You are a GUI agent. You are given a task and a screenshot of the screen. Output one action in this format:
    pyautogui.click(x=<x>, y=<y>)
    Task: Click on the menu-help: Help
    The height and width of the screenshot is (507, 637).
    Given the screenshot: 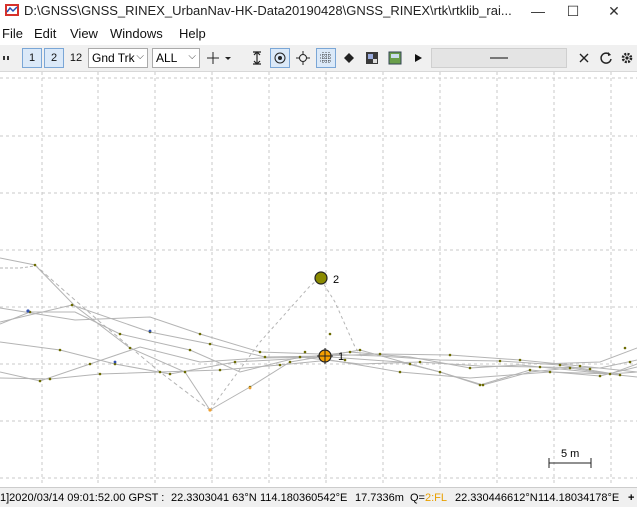 What is the action you would take?
    pyautogui.click(x=192, y=33)
    